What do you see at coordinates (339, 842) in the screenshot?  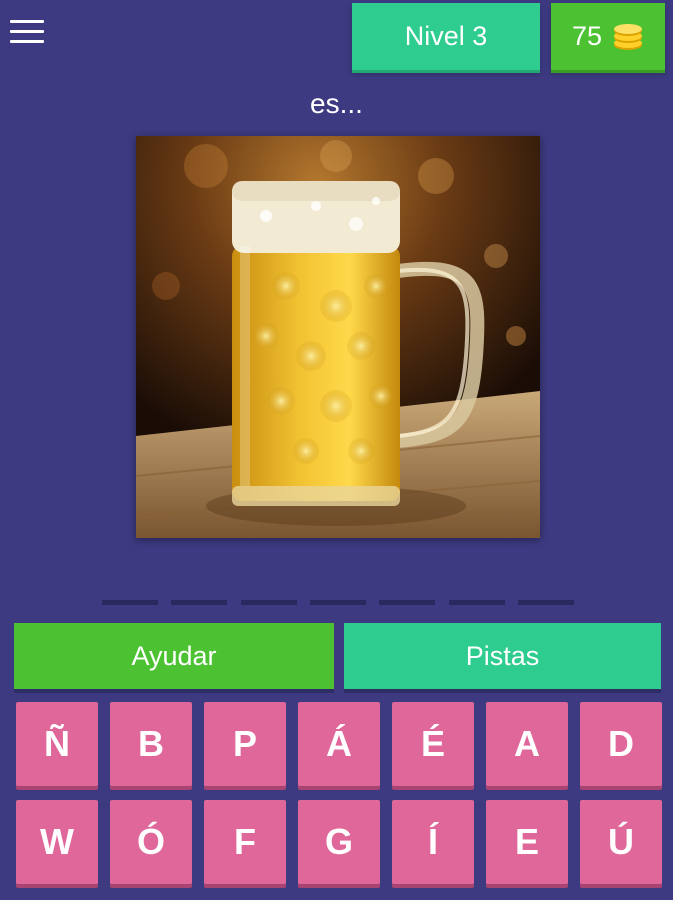 I see `key-g: G` at bounding box center [339, 842].